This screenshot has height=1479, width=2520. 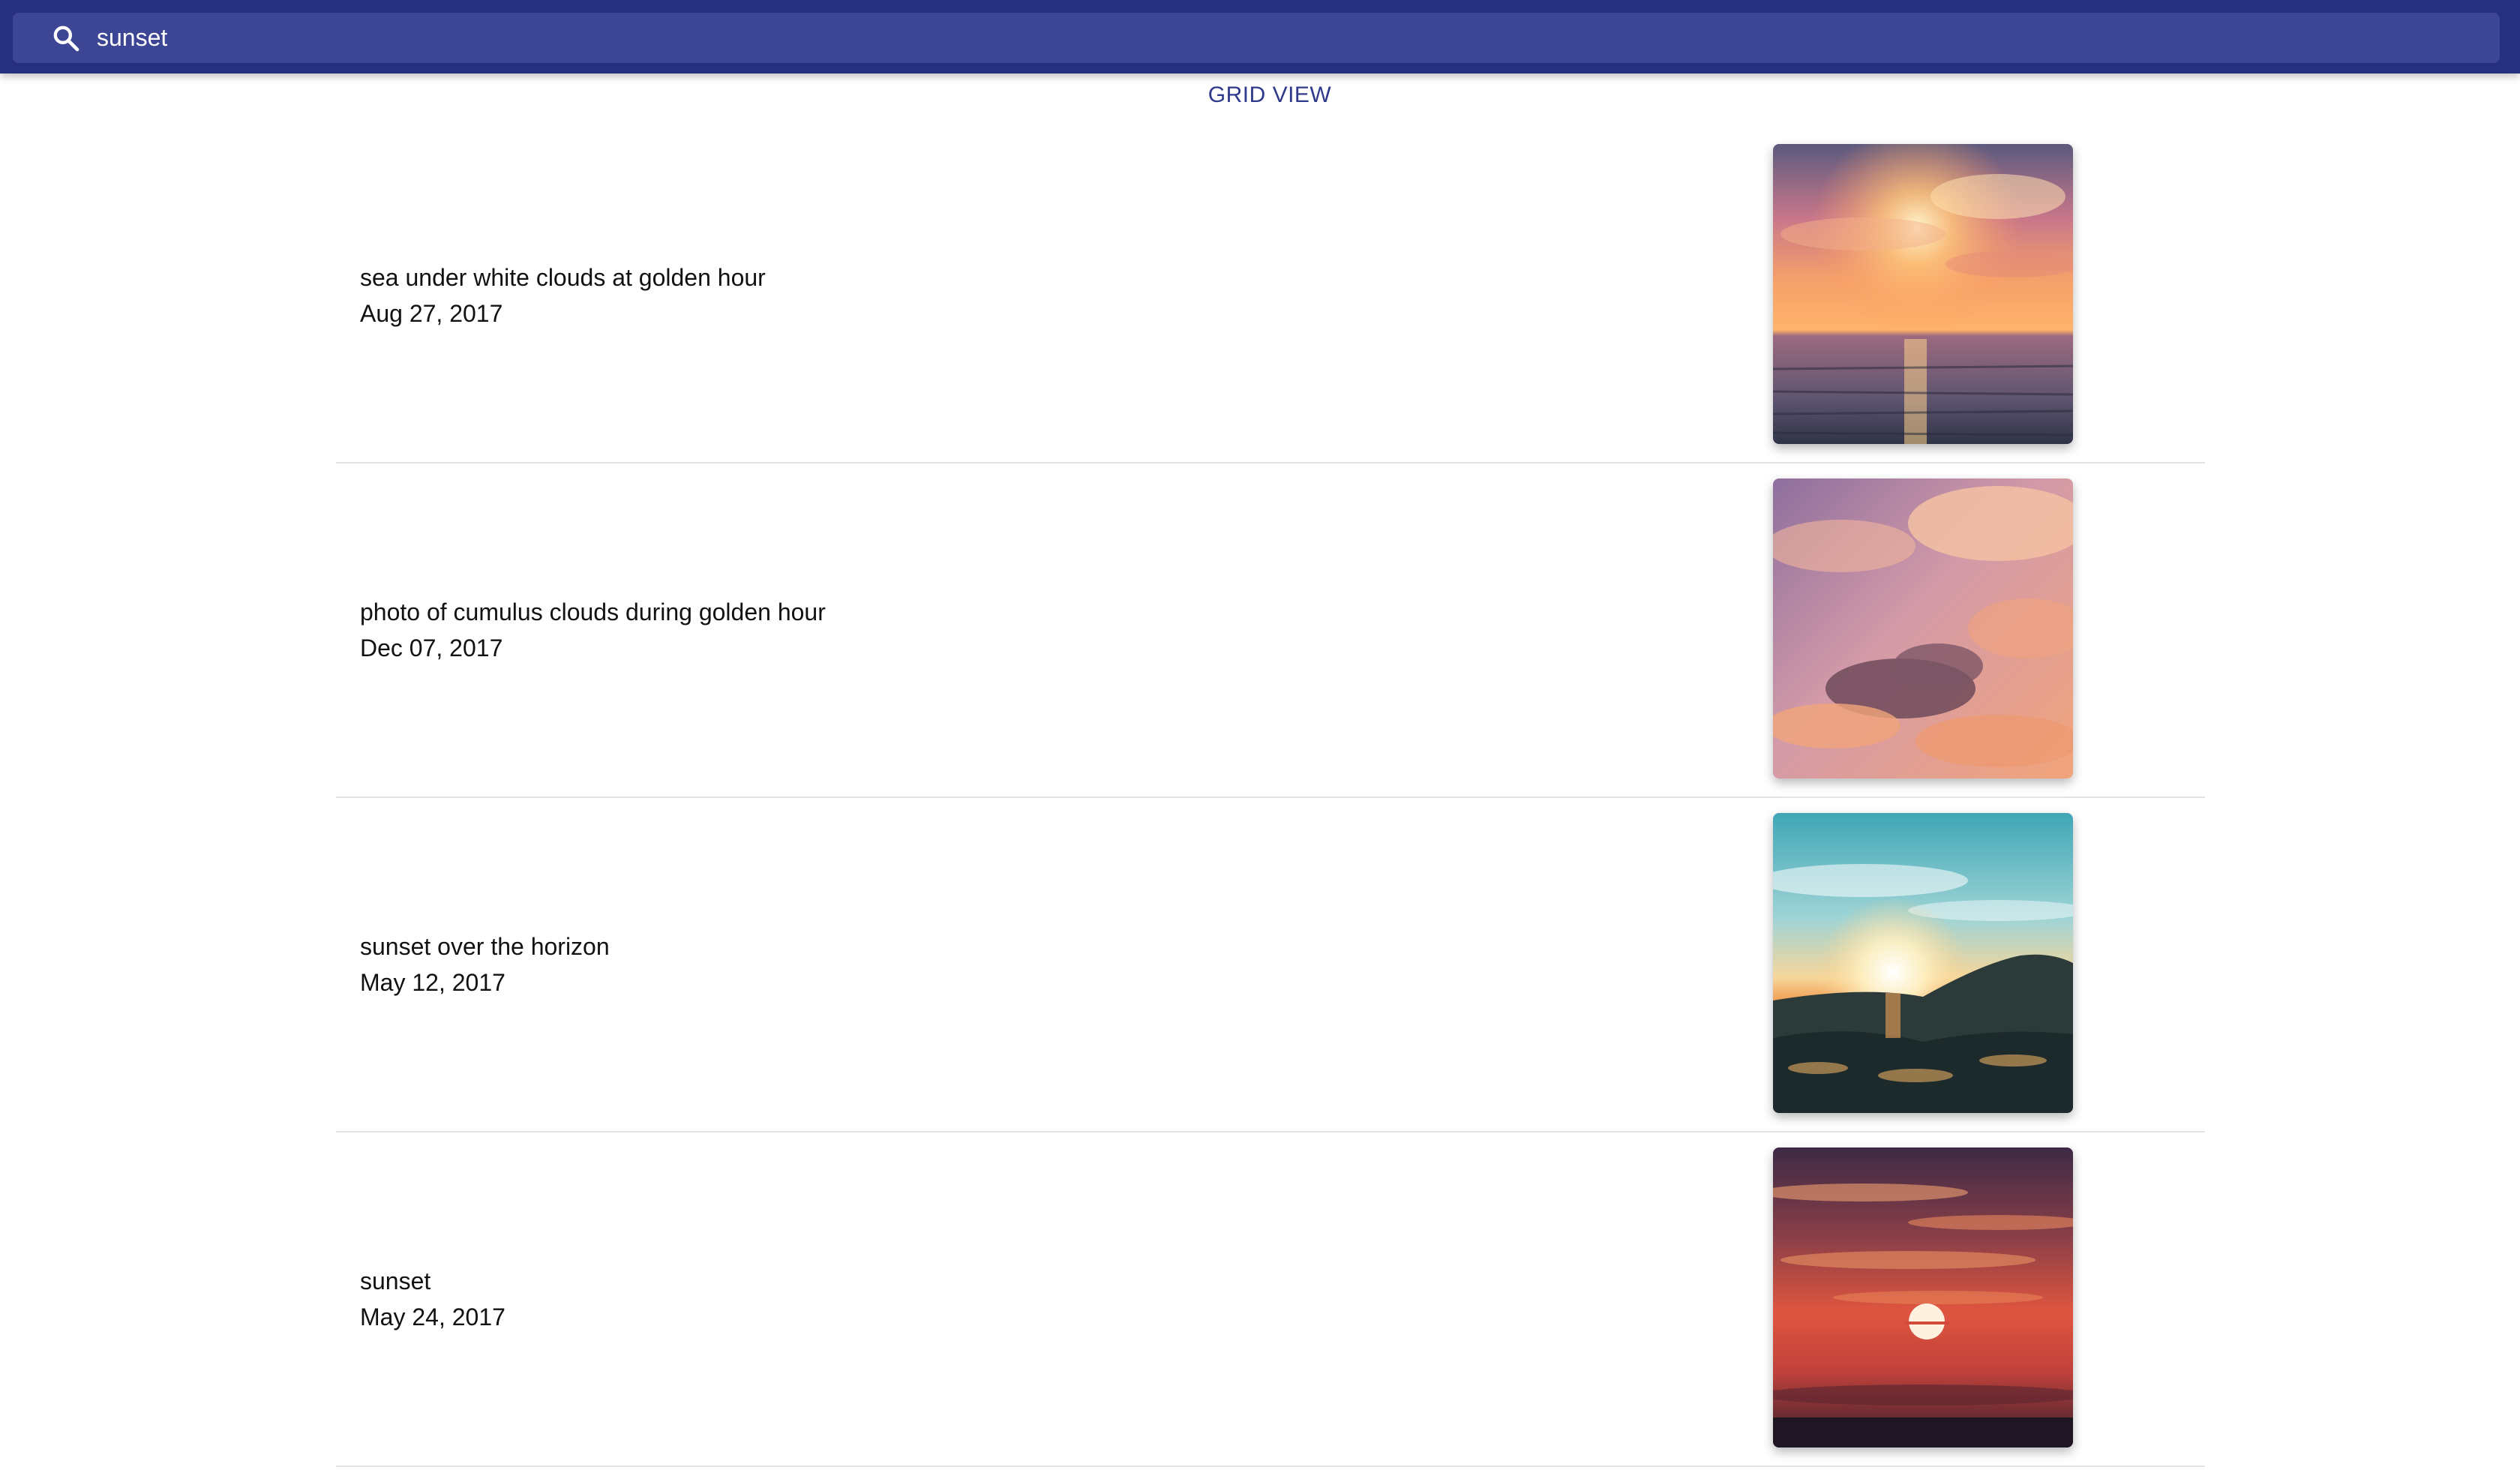 I want to click on result-title: sea under white clouds at golden hour, so click(x=563, y=277).